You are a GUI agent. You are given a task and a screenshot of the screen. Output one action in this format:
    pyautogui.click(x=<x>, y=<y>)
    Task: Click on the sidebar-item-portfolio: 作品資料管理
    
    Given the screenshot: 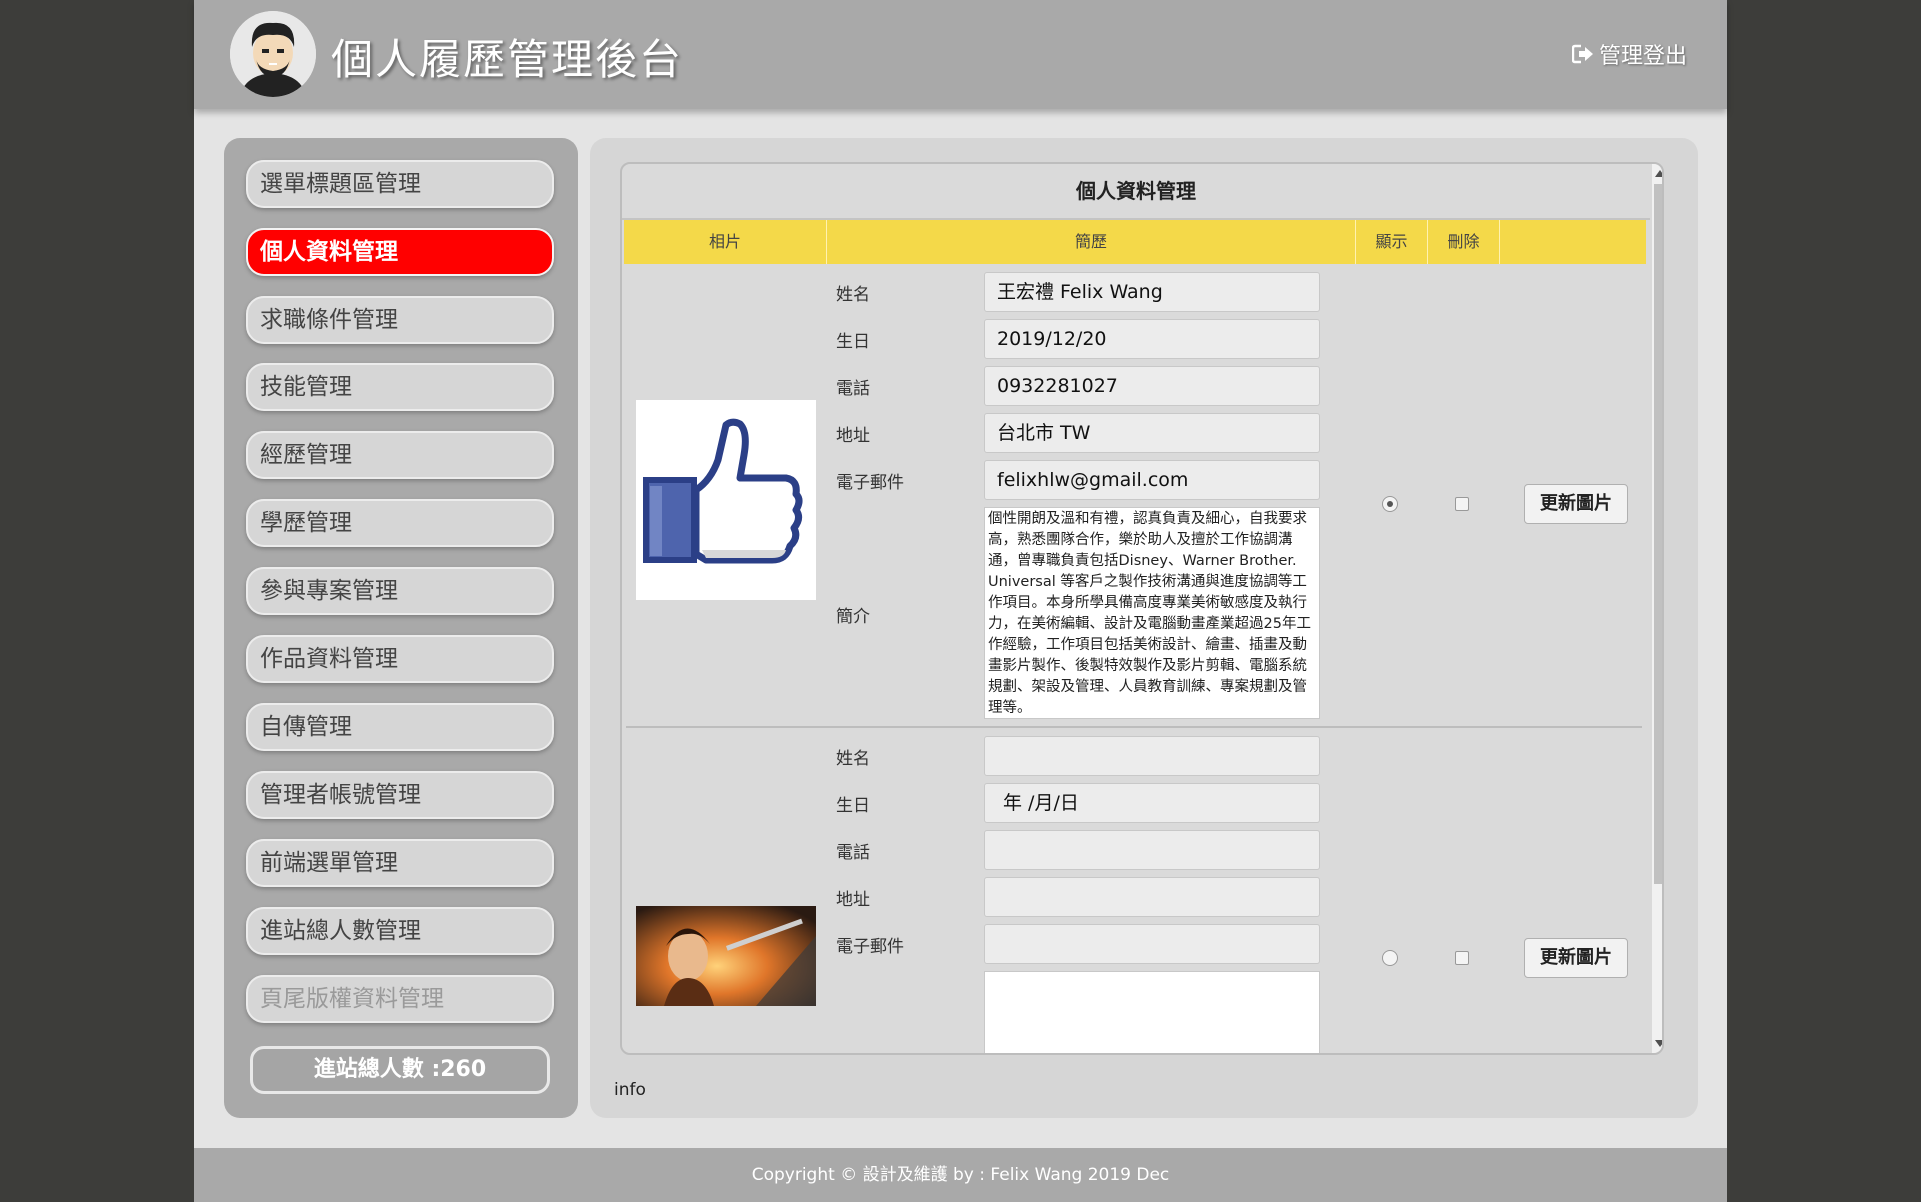 What is the action you would take?
    pyautogui.click(x=400, y=659)
    